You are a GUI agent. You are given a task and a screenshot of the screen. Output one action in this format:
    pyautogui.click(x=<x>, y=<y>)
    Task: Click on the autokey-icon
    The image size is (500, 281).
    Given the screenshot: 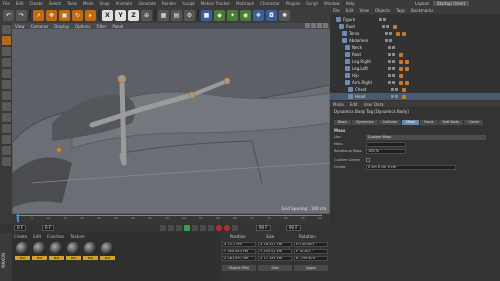 What is the action you would take?
    pyautogui.click(x=227, y=228)
    